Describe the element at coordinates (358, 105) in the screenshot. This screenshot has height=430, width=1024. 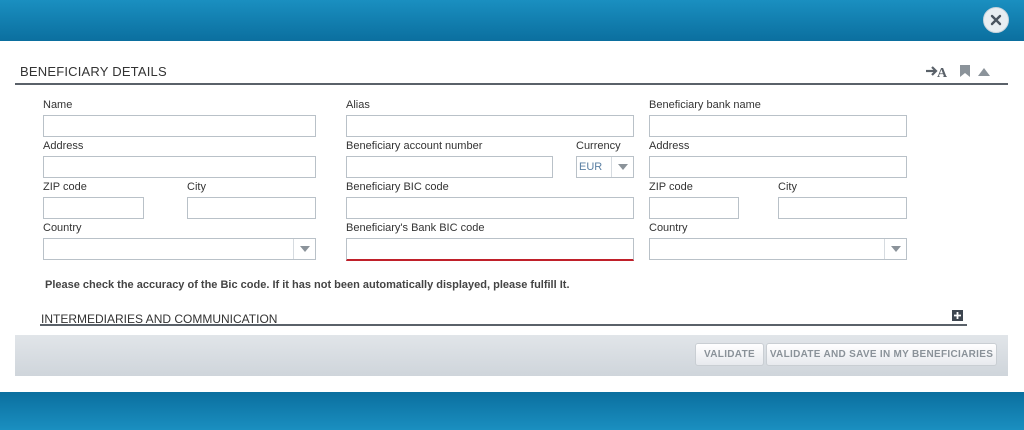
I see `alias-label: Alias` at that location.